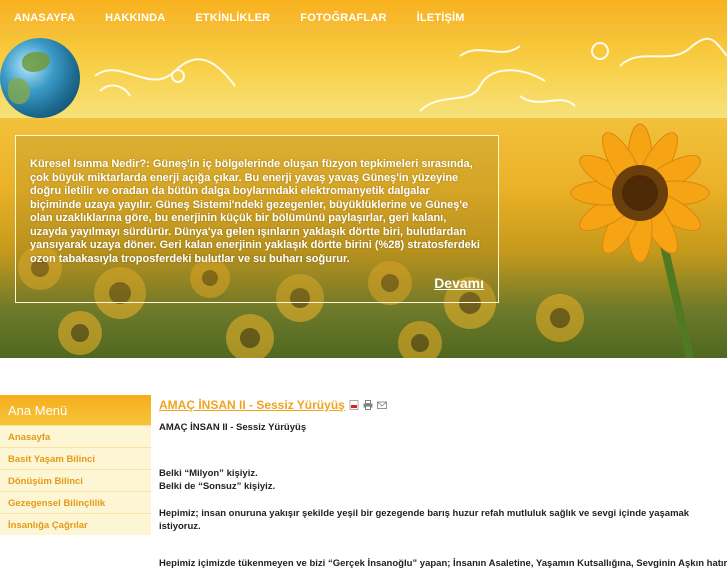 This screenshot has width=727, height=570. Describe the element at coordinates (233, 427) in the screenshot. I see `article-subtitle: AMAÇ İNSAN II - Sessiz Yürüyüş` at that location.